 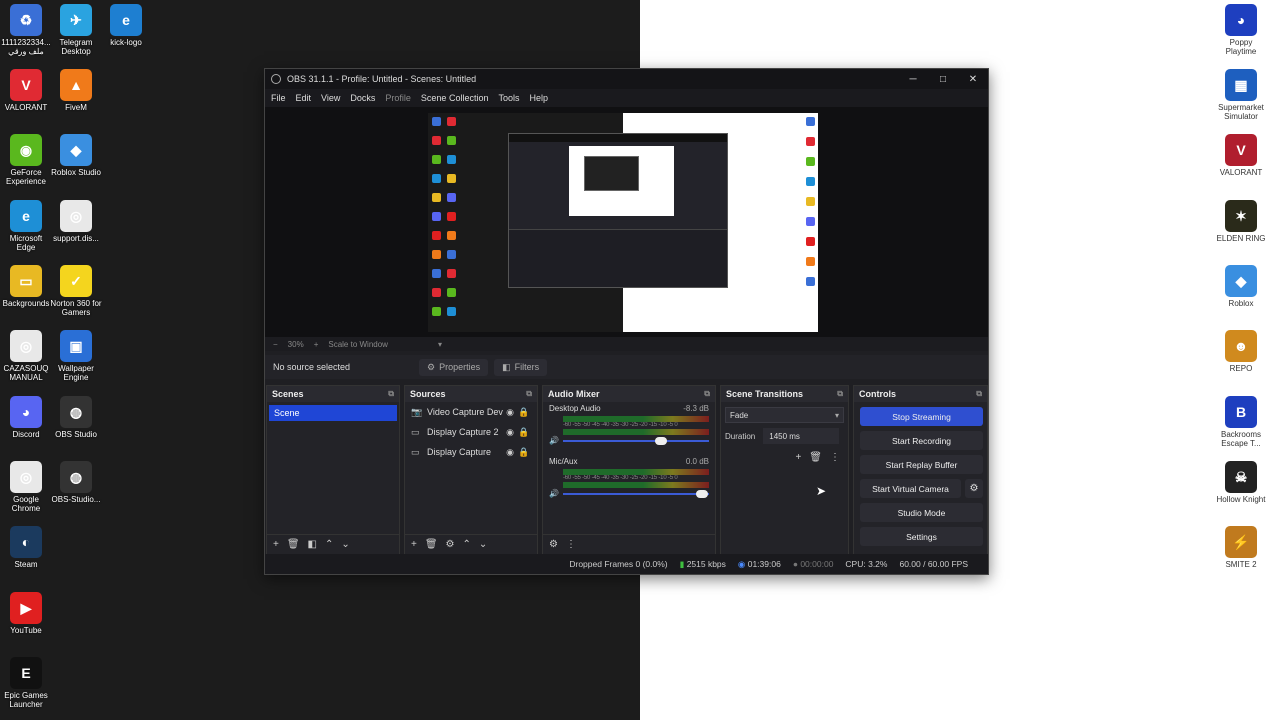 I want to click on menu-help: Help, so click(x=538, y=98).